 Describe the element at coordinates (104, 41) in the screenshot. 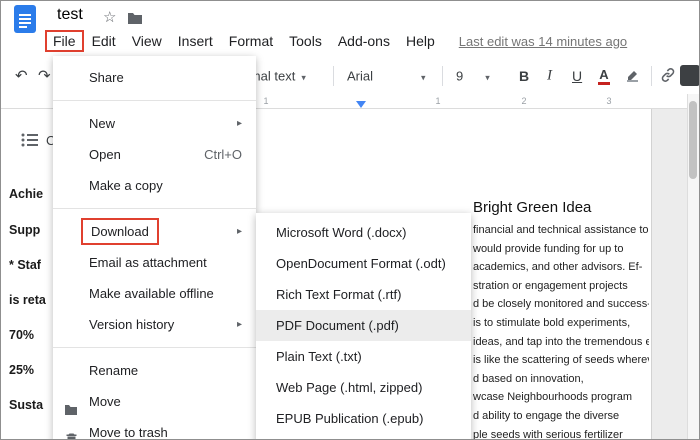

I see `menu-edit: Edit` at that location.